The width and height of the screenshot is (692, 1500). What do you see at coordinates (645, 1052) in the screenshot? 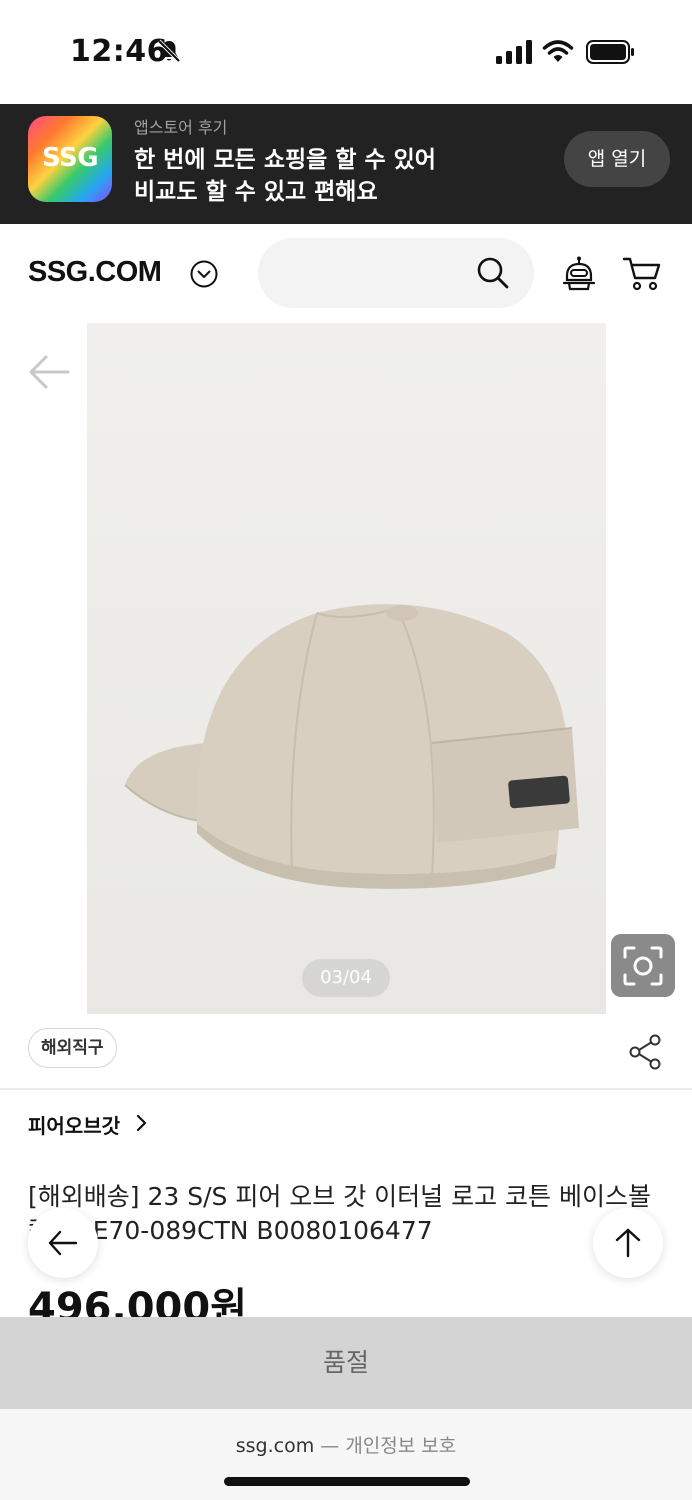
I see `share-icon` at bounding box center [645, 1052].